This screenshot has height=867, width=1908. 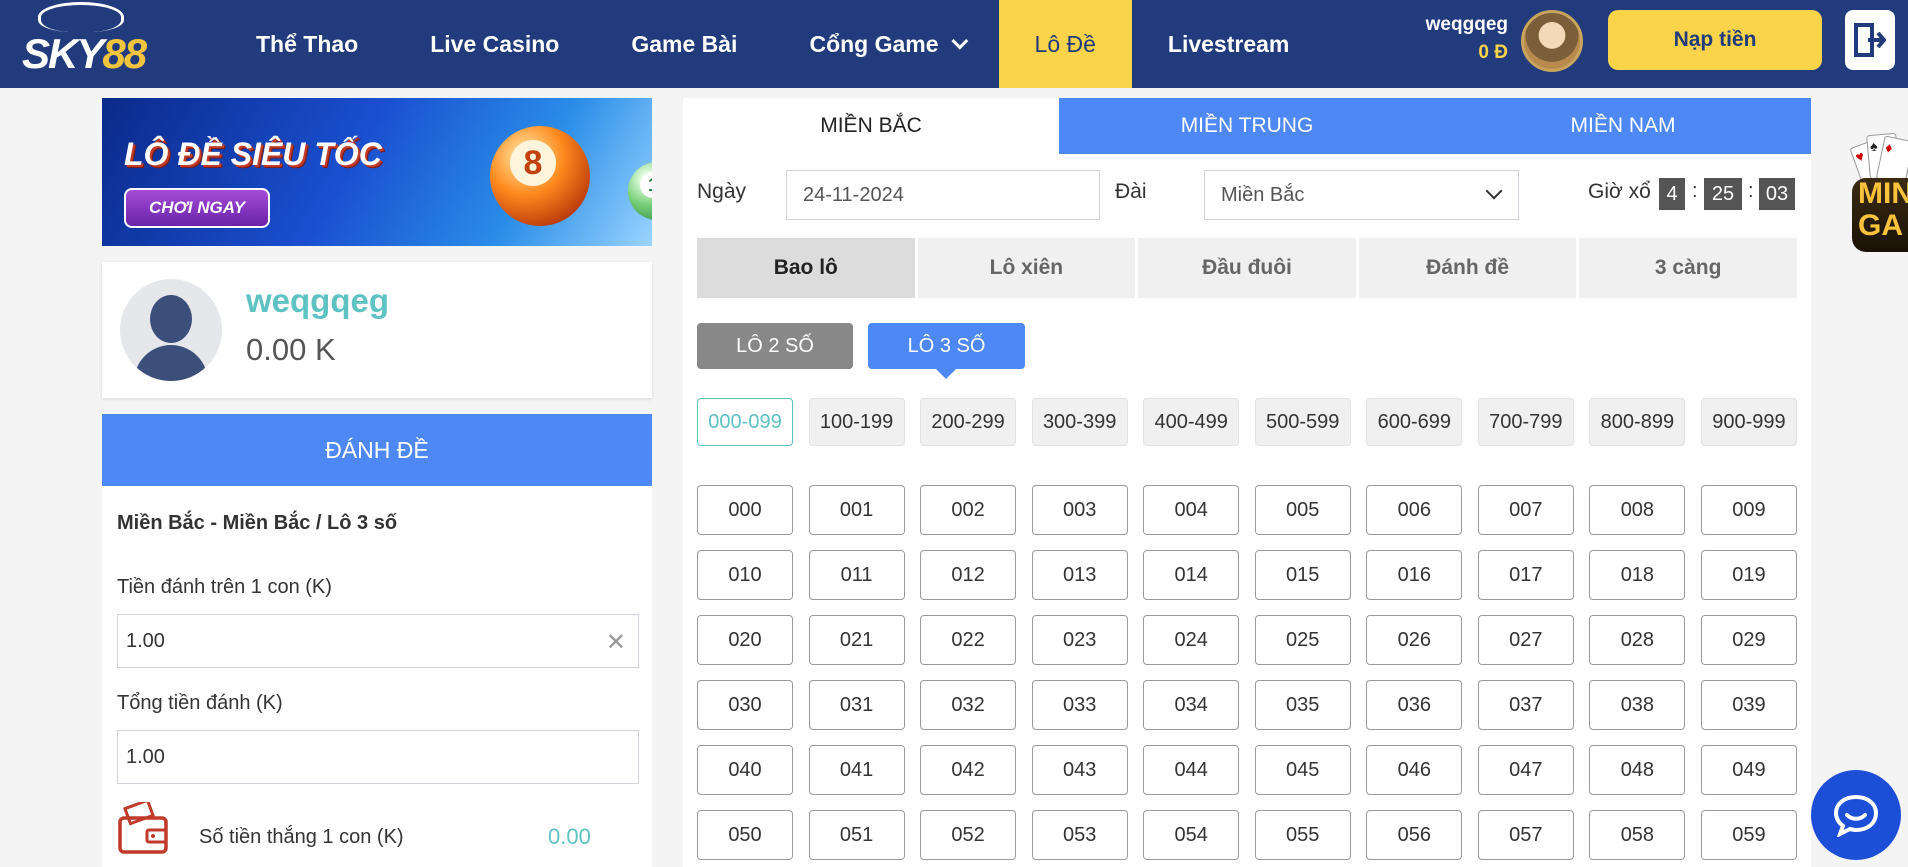 What do you see at coordinates (1525, 510) in the screenshot?
I see `number-button-007: 007` at bounding box center [1525, 510].